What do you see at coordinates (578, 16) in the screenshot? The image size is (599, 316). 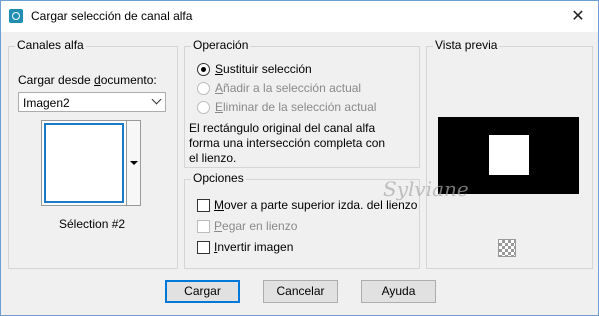 I see `close-button: ✕` at bounding box center [578, 16].